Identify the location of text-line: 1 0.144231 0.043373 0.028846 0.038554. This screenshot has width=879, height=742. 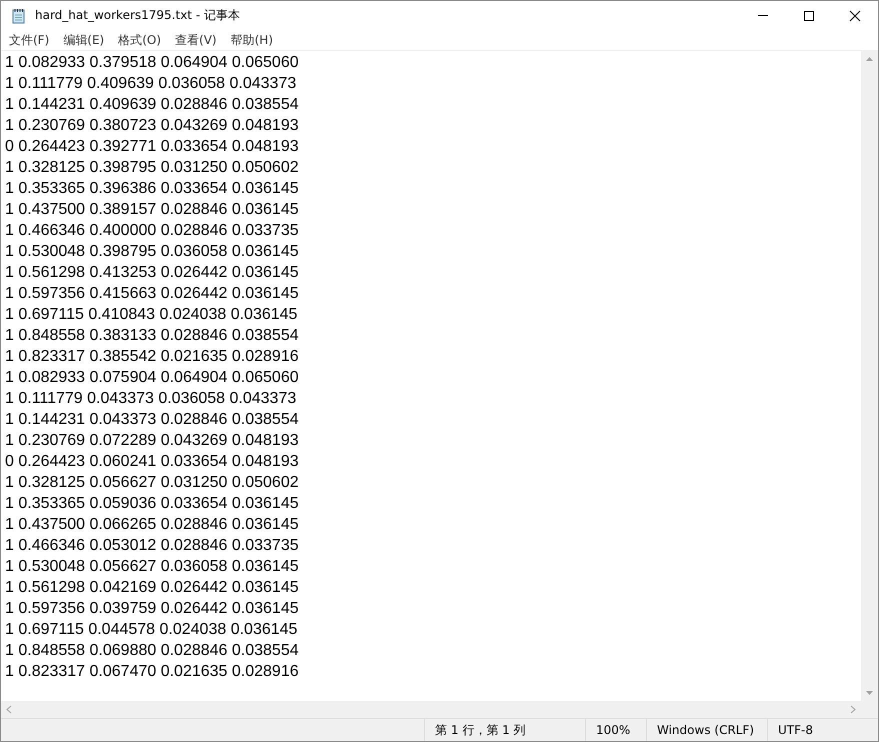
(152, 420).